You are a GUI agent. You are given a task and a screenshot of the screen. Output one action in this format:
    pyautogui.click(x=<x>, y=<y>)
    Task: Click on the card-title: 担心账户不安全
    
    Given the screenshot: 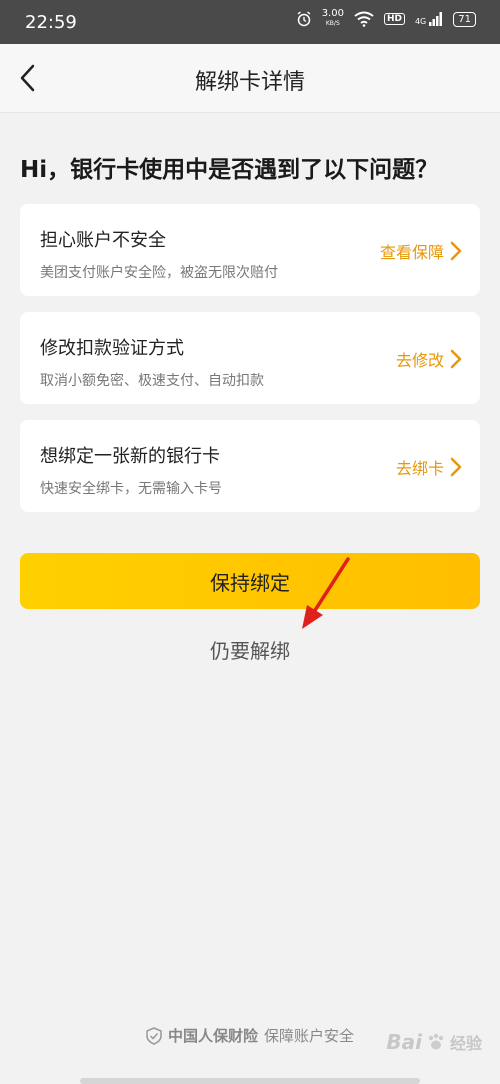 What is the action you would take?
    pyautogui.click(x=103, y=240)
    